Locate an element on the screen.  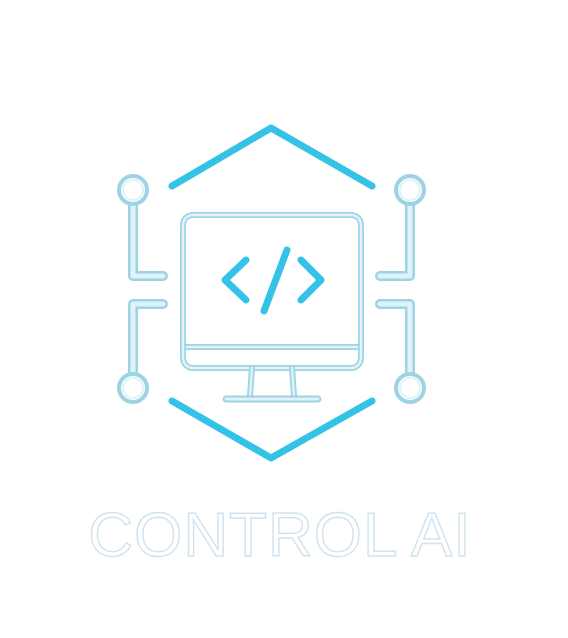
trace-right-lower is located at coordinates (395, 338).